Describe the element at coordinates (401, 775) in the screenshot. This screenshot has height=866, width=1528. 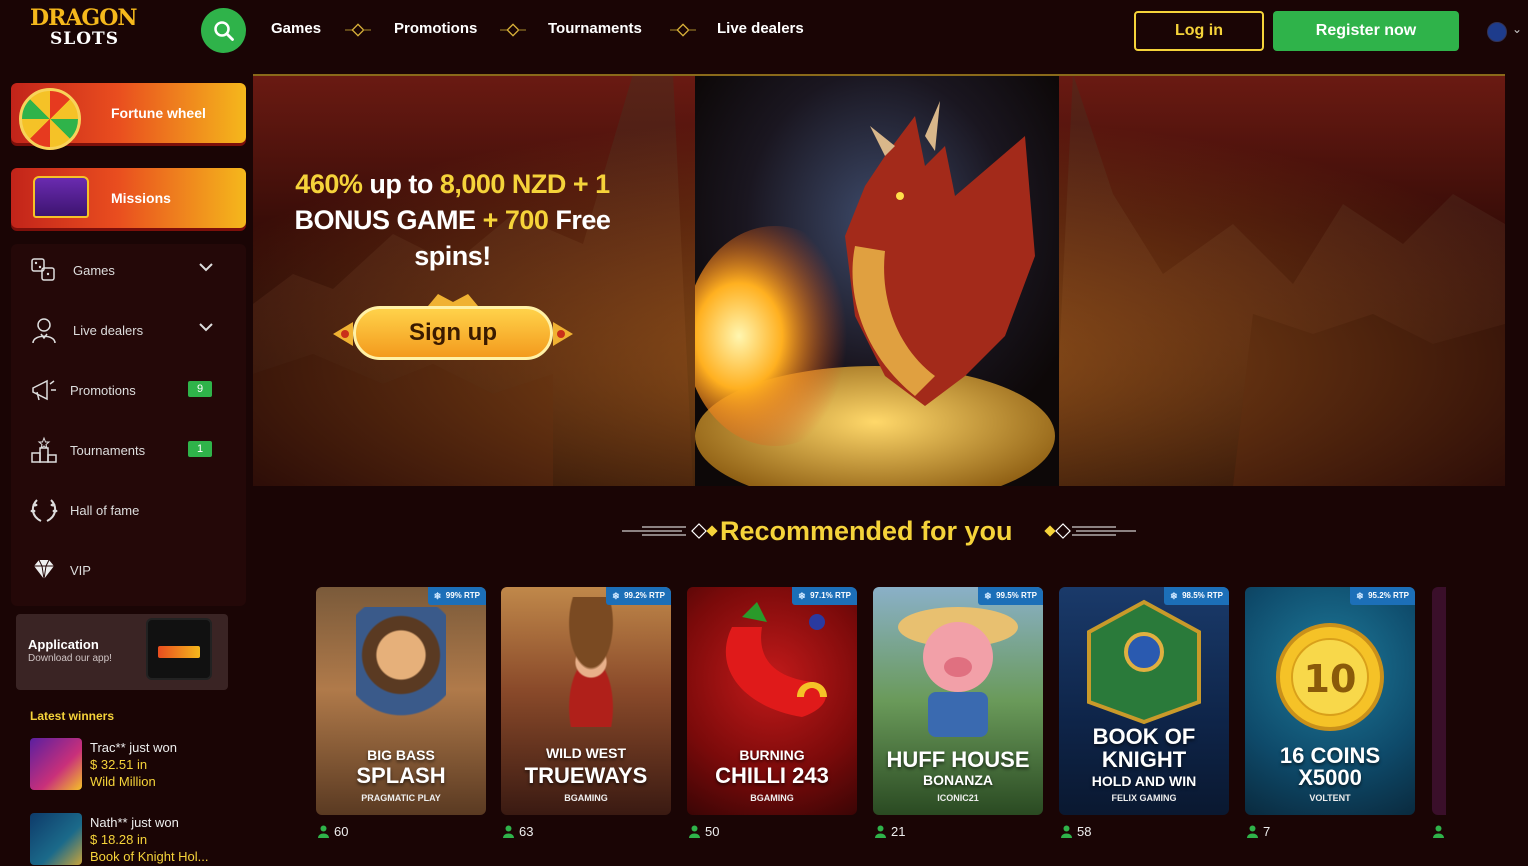
I see `game-title-main: SPLASH` at that location.